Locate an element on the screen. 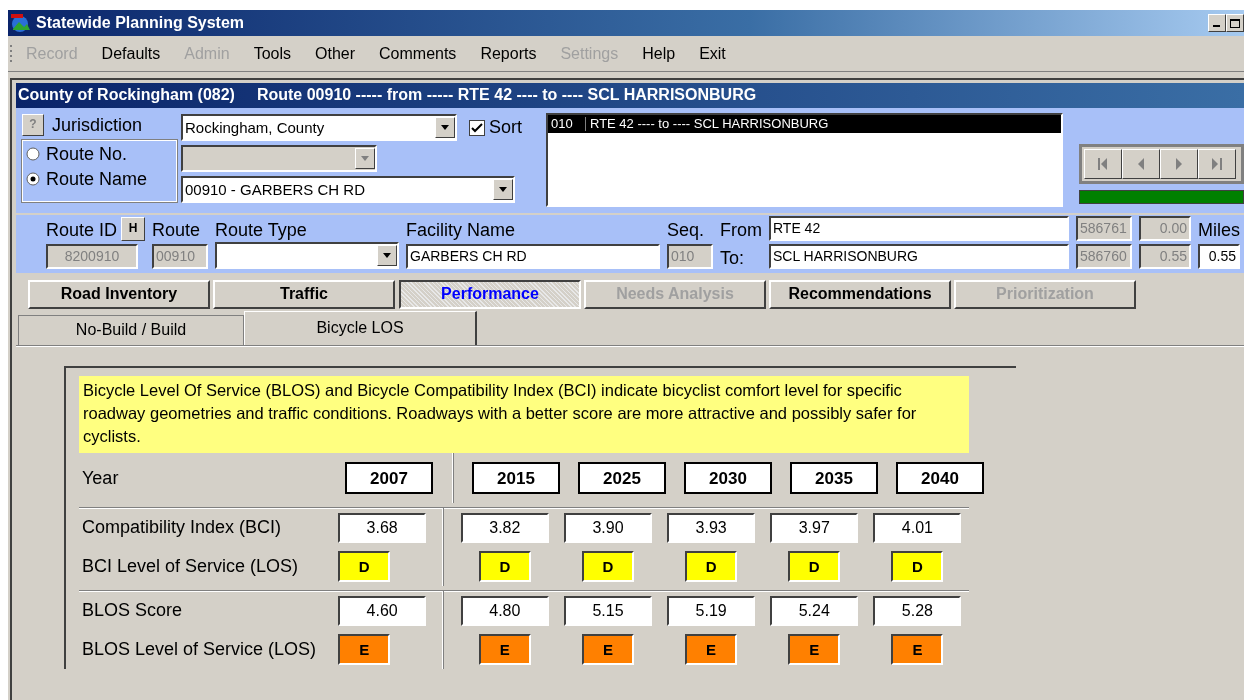 This screenshot has width=1244, height=700. menu-item: Help is located at coordinates (659, 54).